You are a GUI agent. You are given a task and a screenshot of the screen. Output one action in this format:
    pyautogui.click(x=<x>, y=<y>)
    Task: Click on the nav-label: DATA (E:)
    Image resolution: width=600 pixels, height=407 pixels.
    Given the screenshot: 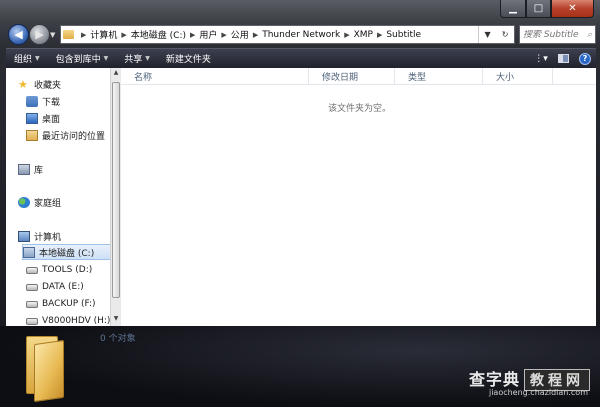 What is the action you would take?
    pyautogui.click(x=63, y=287)
    